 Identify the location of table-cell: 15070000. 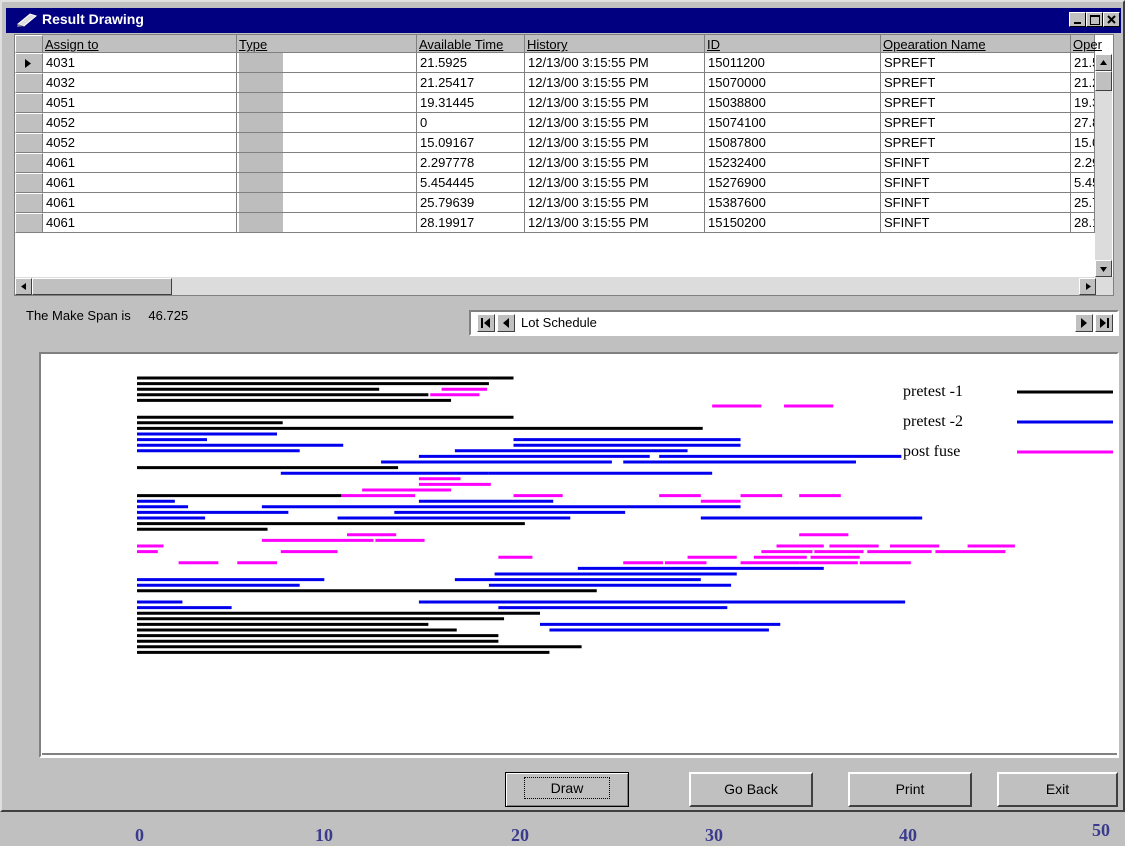
(793, 83).